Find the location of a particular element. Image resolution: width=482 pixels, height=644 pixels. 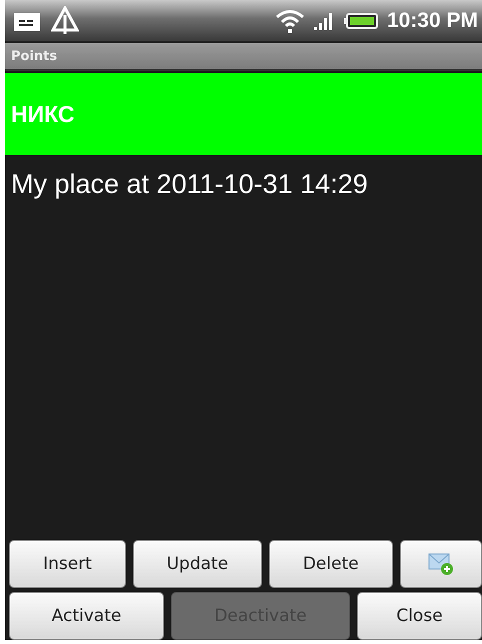

action-button: Update is located at coordinates (197, 564).